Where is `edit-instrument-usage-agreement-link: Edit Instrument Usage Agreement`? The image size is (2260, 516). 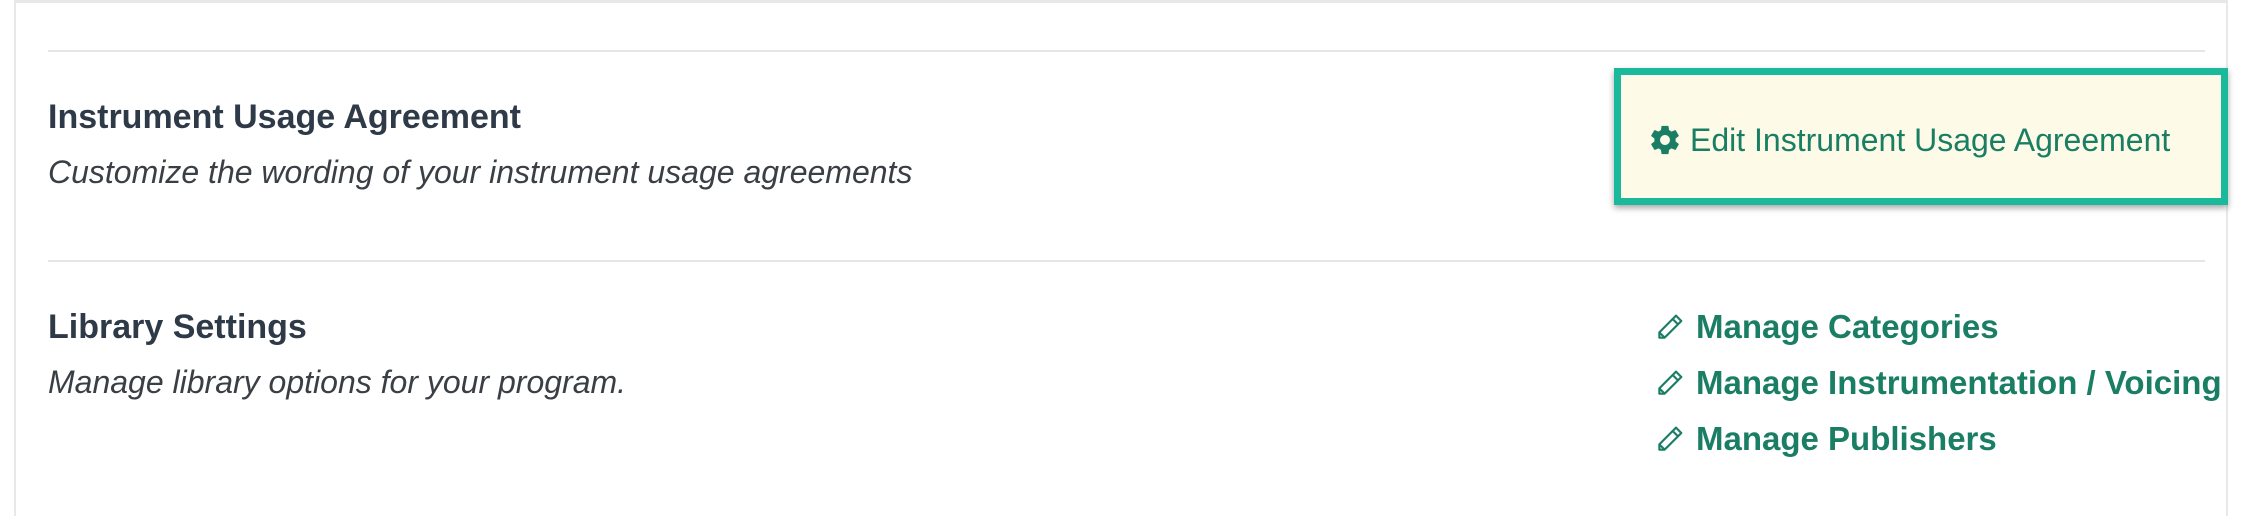
edit-instrument-usage-agreement-link: Edit Instrument Usage Agreement is located at coordinates (1909, 140).